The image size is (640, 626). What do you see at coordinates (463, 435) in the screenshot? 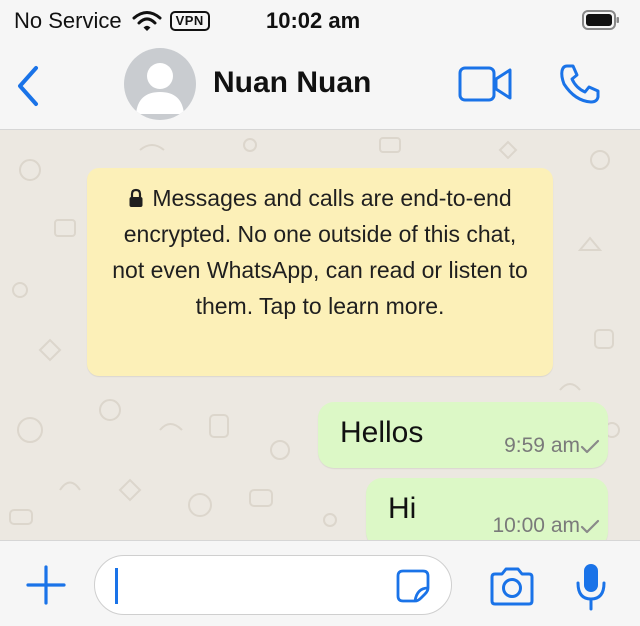
I see `message-bubble: Hellos 9:59 am` at bounding box center [463, 435].